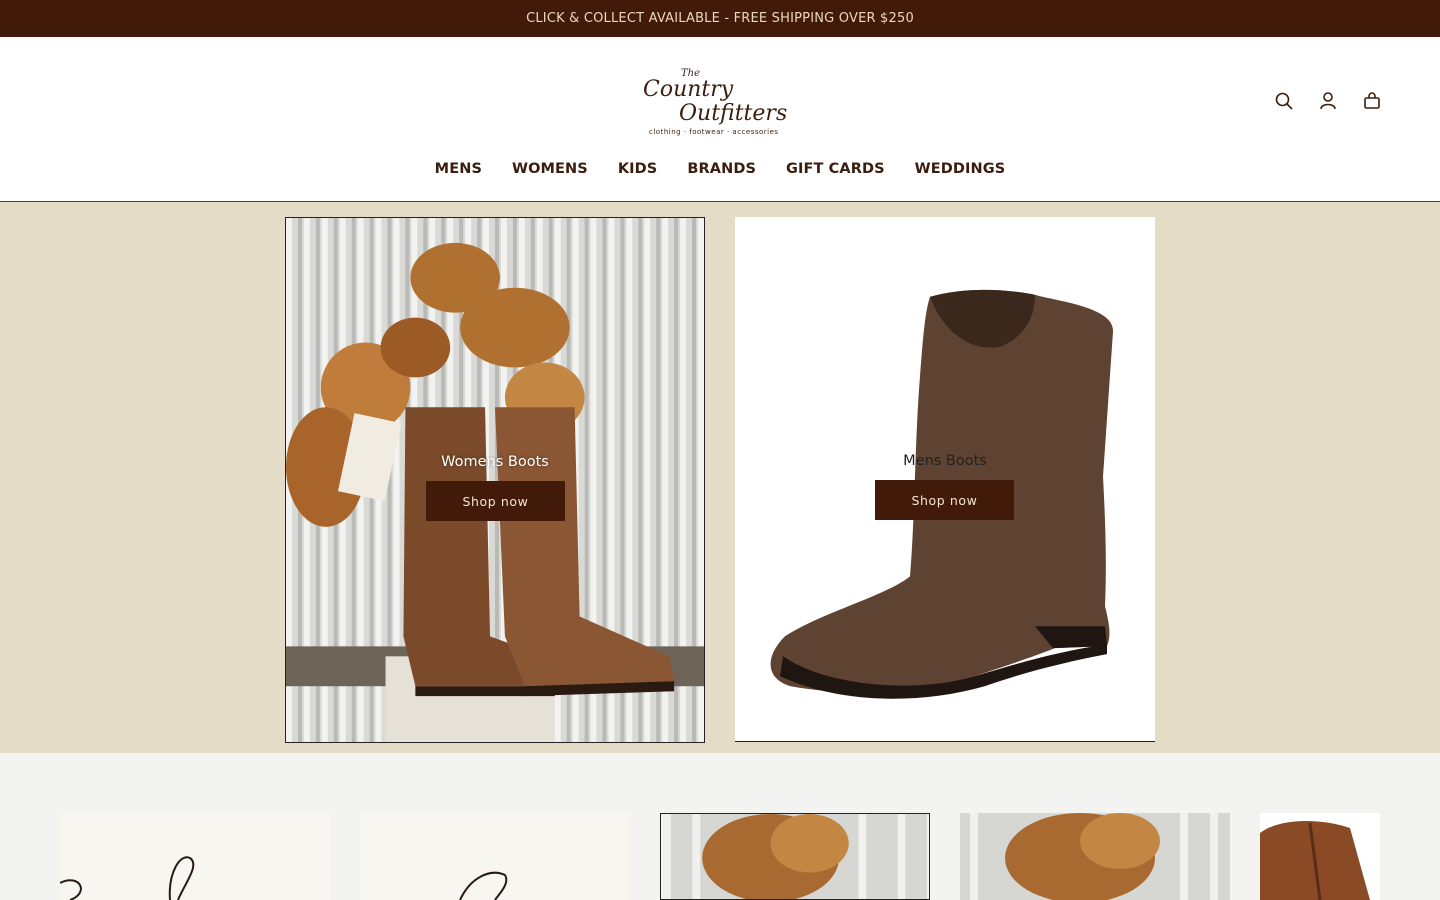 The width and height of the screenshot is (1440, 900). What do you see at coordinates (733, 113) in the screenshot?
I see `logo-line2: Outfitters` at bounding box center [733, 113].